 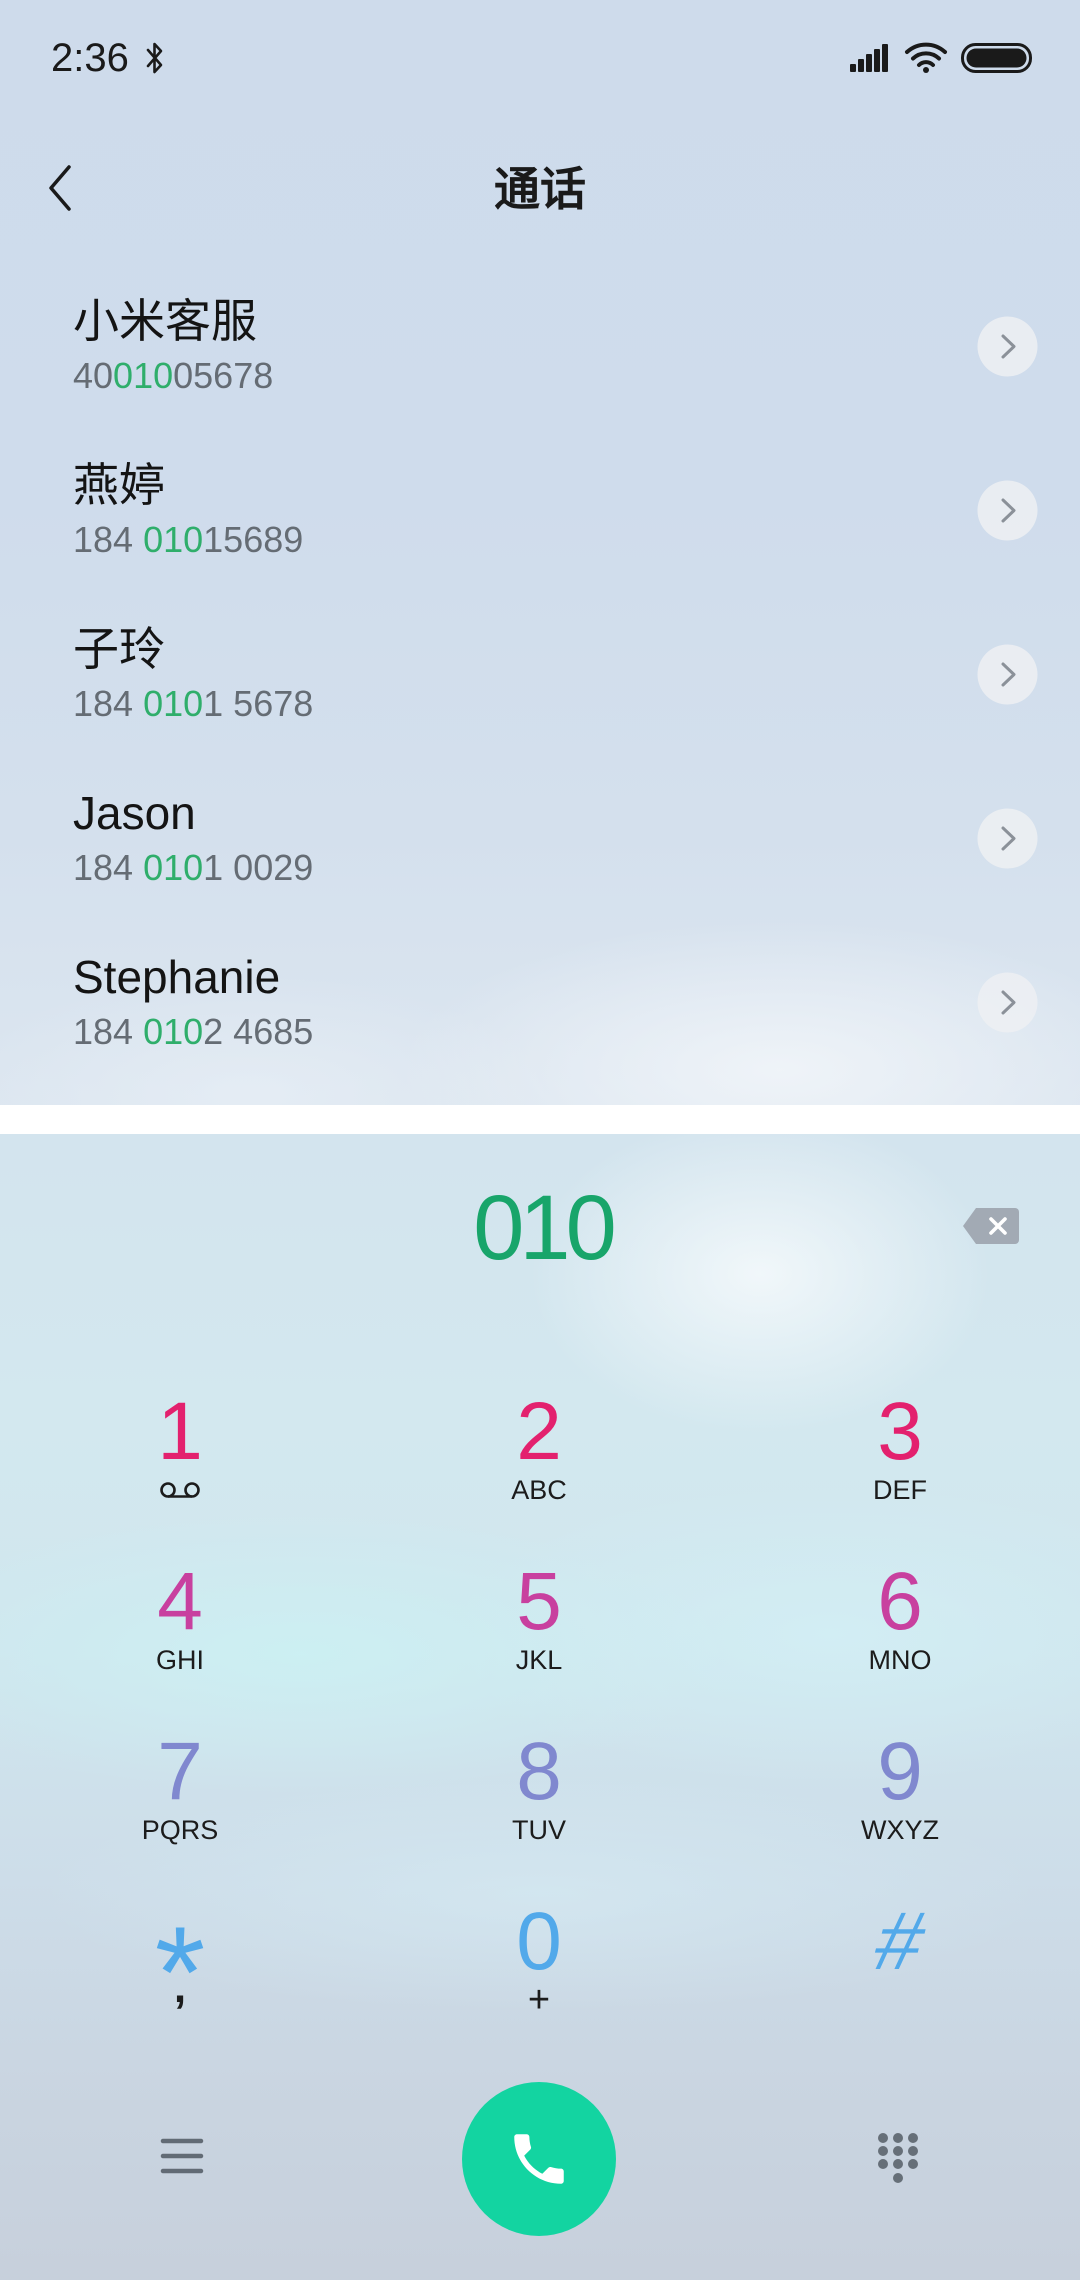 I want to click on menu-button, so click(x=182, y=2156).